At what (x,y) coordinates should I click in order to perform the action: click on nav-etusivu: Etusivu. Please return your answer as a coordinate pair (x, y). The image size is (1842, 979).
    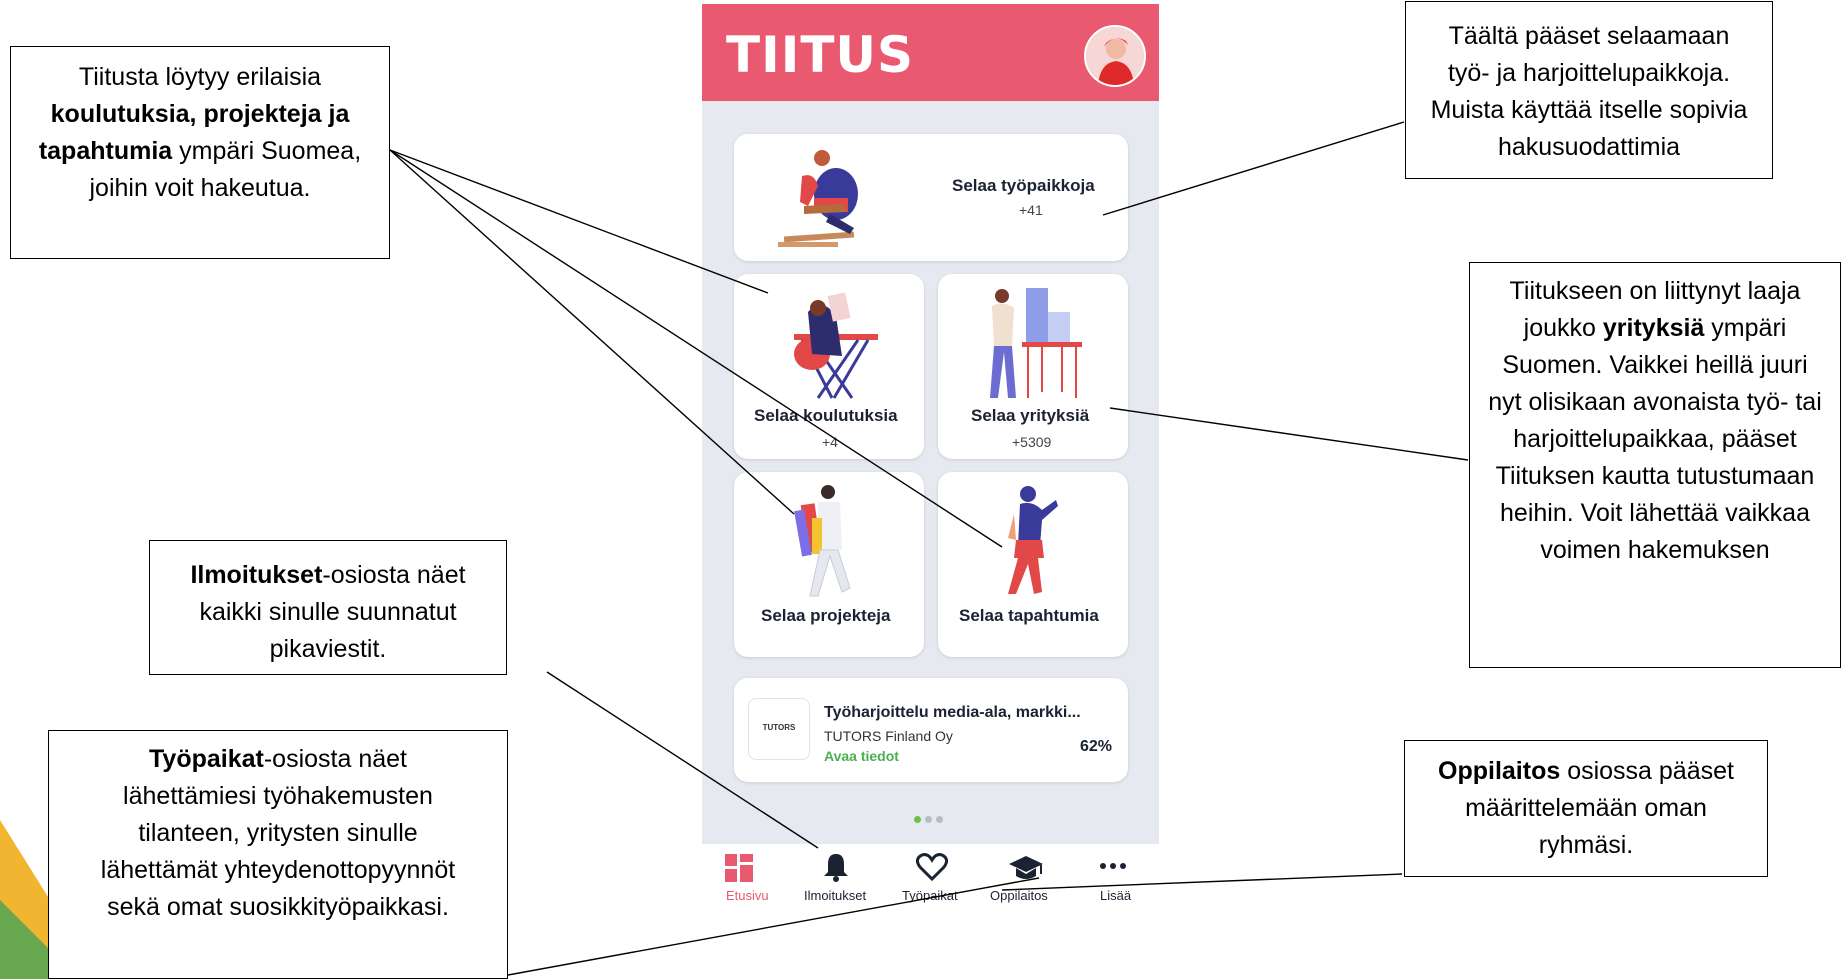
    Looking at the image, I should click on (746, 877).